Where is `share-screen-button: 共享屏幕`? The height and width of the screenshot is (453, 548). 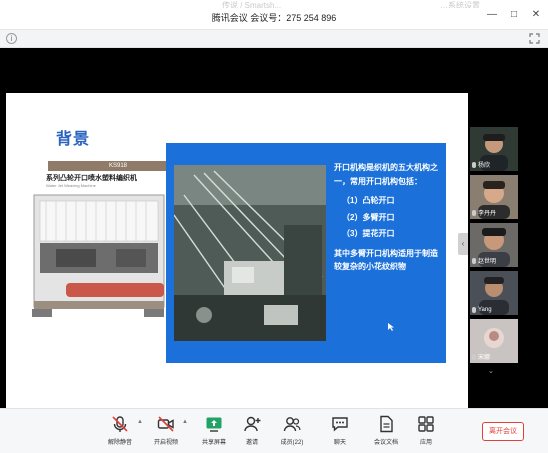 share-screen-button: 共享屏幕 is located at coordinates (214, 430).